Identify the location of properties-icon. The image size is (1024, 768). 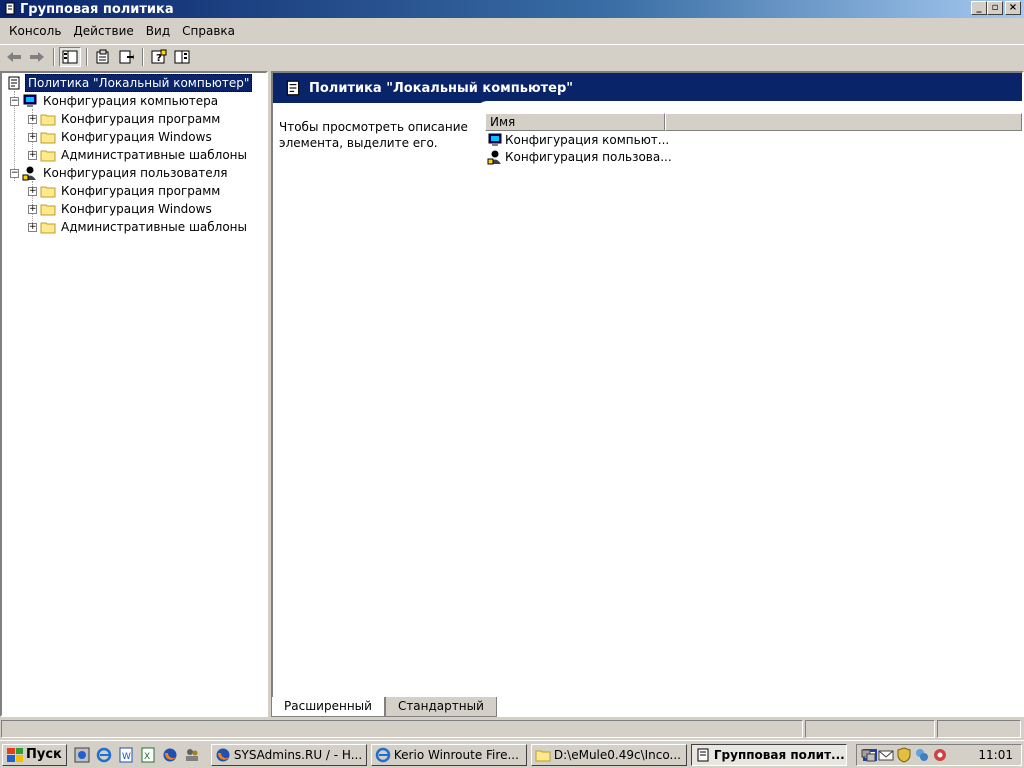
(103, 57).